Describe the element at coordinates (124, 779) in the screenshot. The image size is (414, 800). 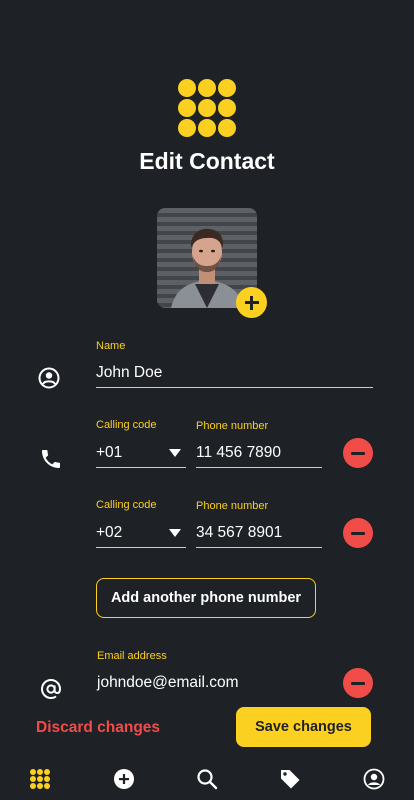
I see `add-circle-icon` at that location.